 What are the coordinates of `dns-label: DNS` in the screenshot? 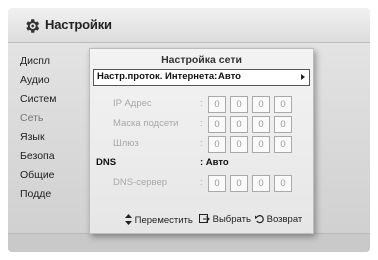 It's located at (106, 162).